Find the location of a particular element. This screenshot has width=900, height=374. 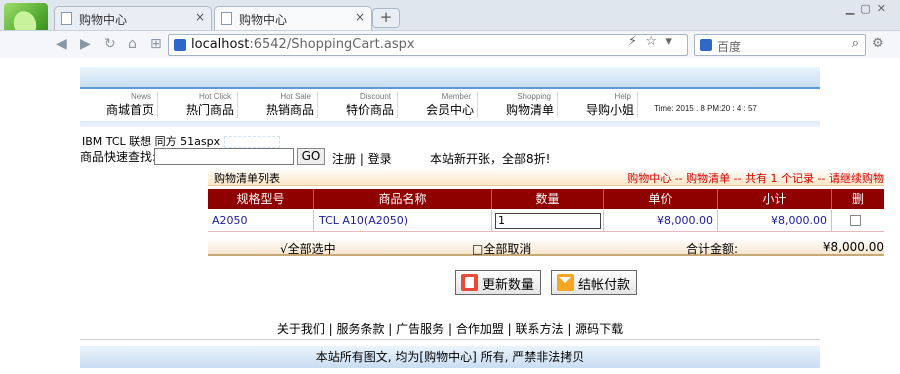

menu-item-discount: Discount 特价商品 is located at coordinates (359, 105).